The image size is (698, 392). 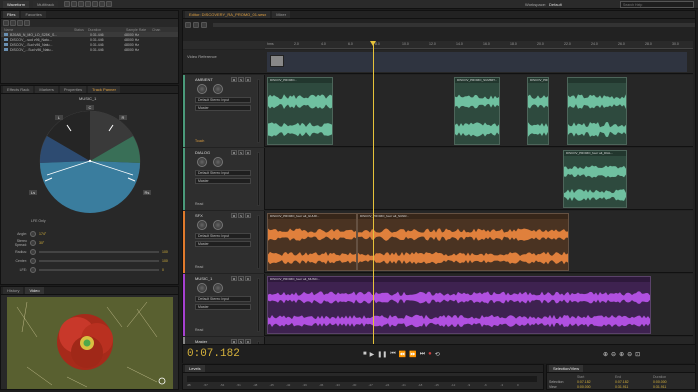 What do you see at coordinates (20, 23) in the screenshot?
I see `new-file-icon` at bounding box center [20, 23].